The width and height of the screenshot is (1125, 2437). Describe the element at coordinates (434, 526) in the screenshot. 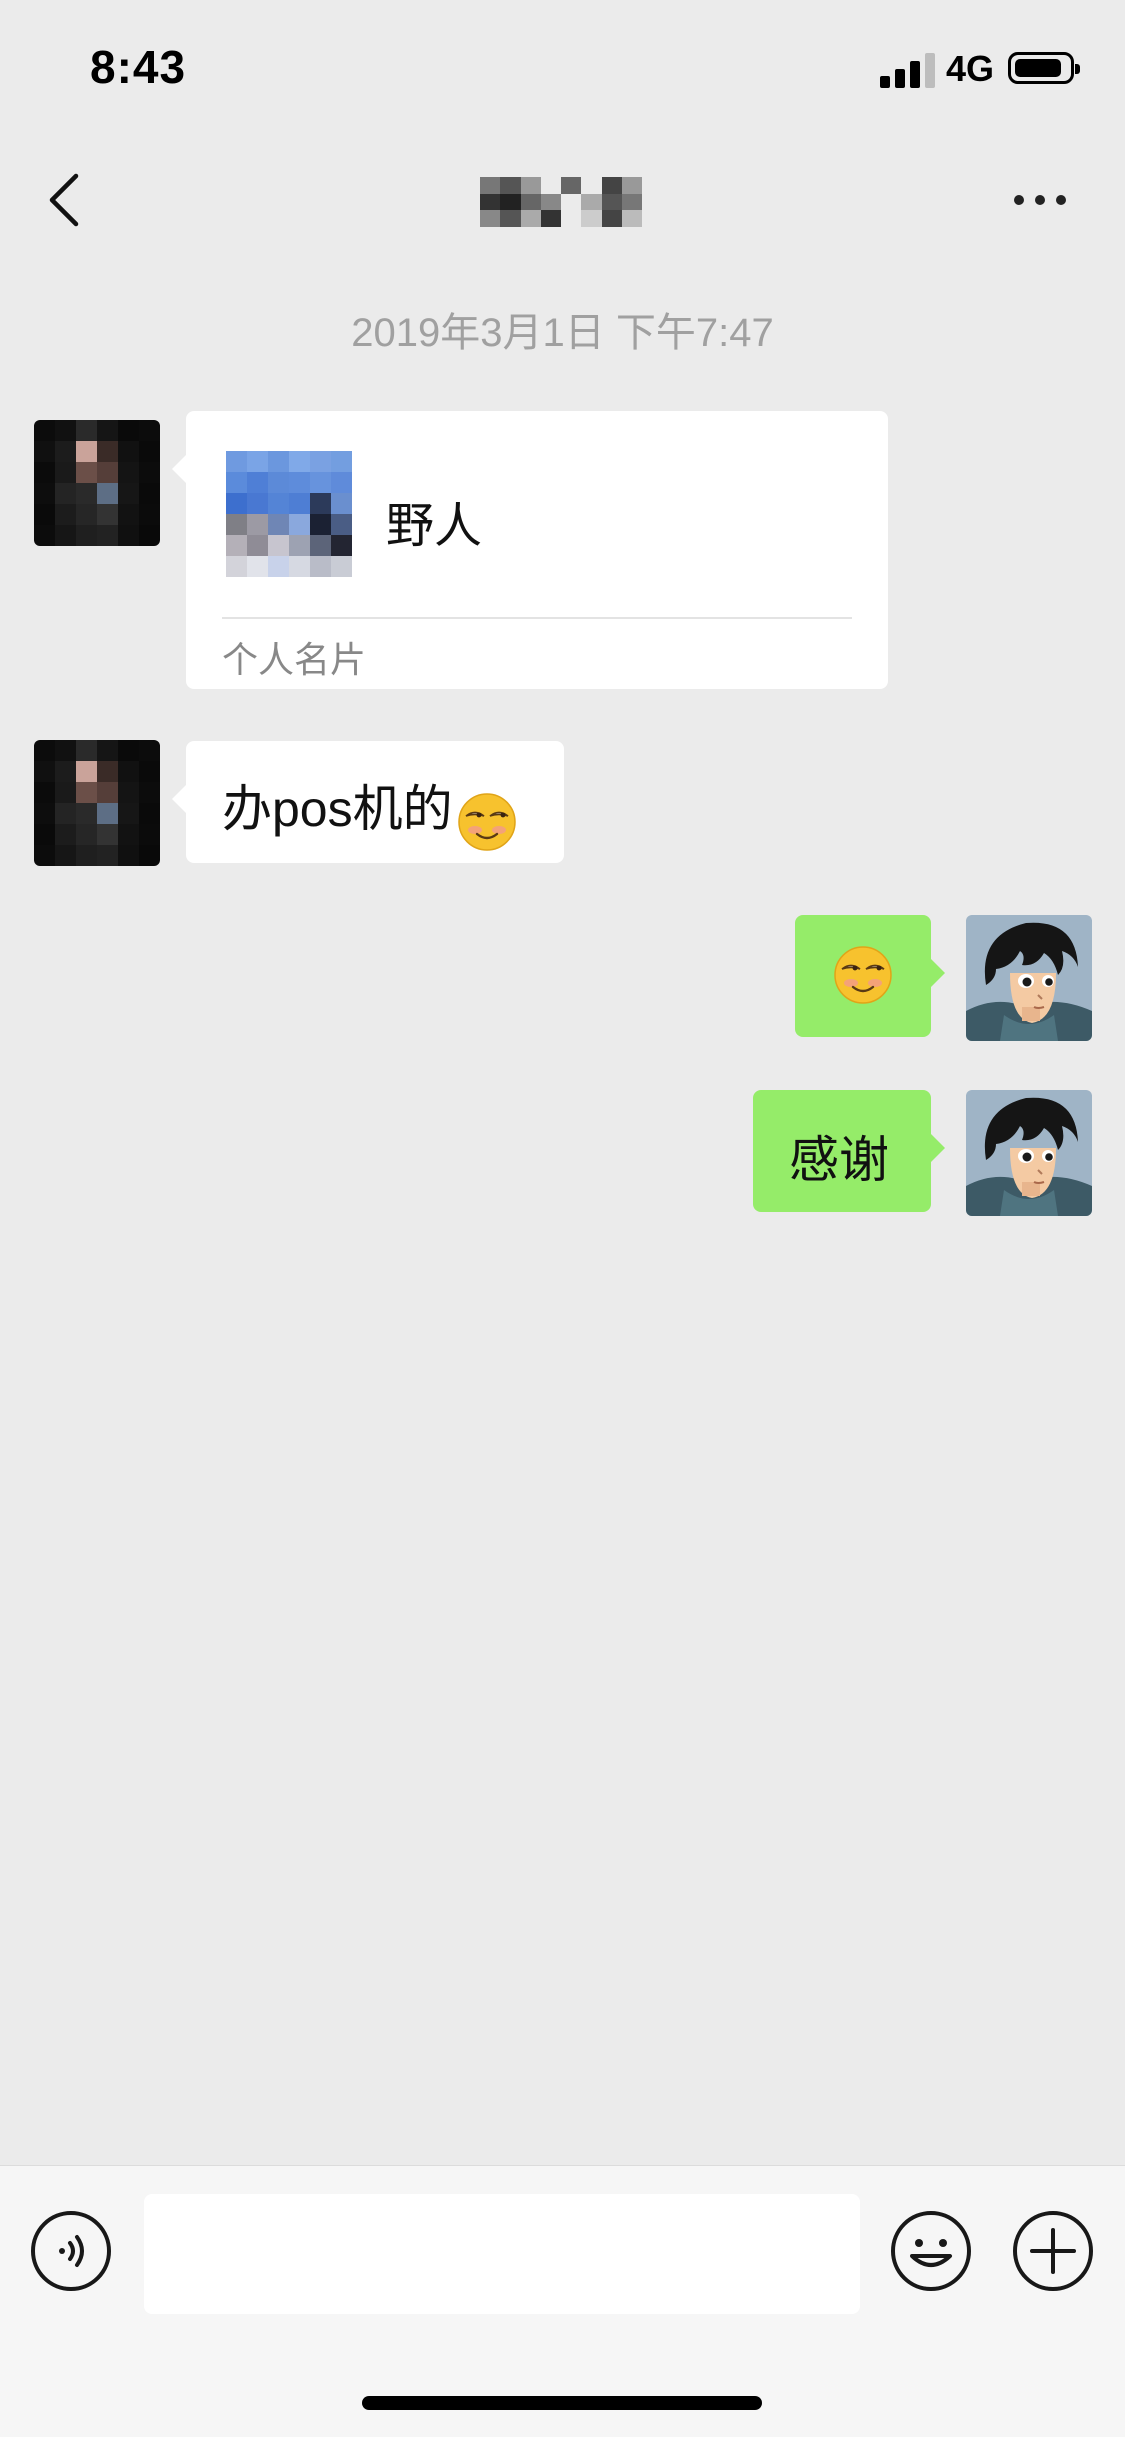

I see `contact-card-name: 野人` at that location.